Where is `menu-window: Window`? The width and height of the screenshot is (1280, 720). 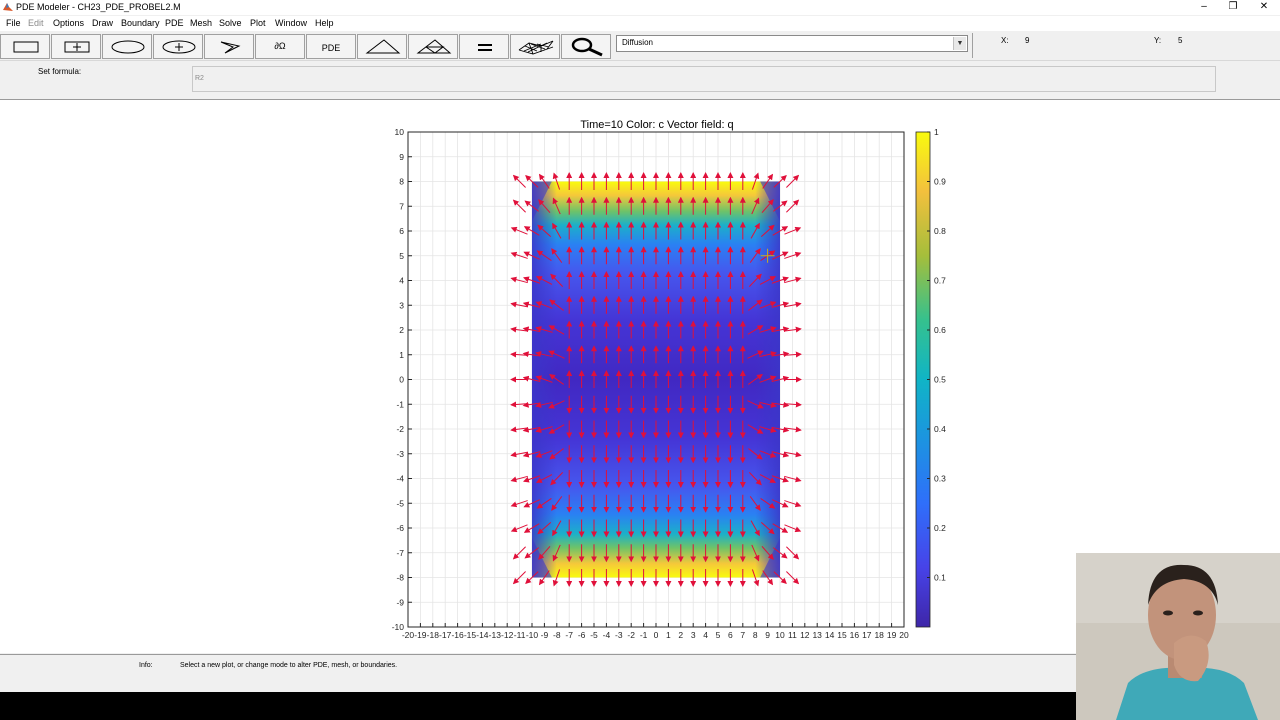 menu-window: Window is located at coordinates (291, 23).